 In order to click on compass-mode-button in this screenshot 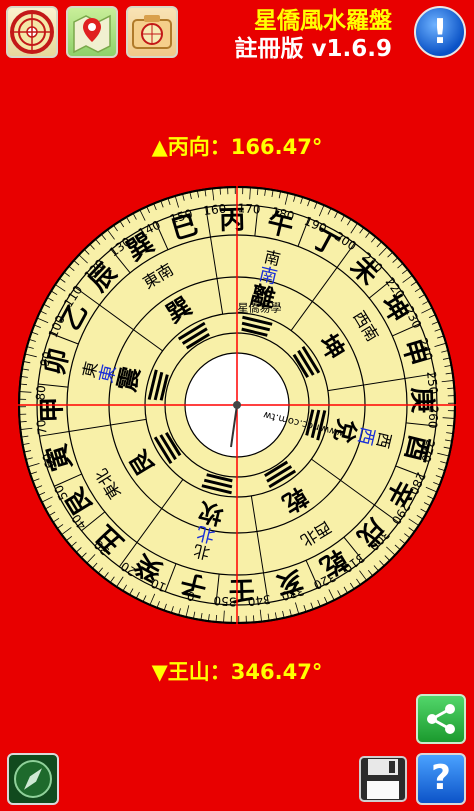, I will do `click(32, 32)`.